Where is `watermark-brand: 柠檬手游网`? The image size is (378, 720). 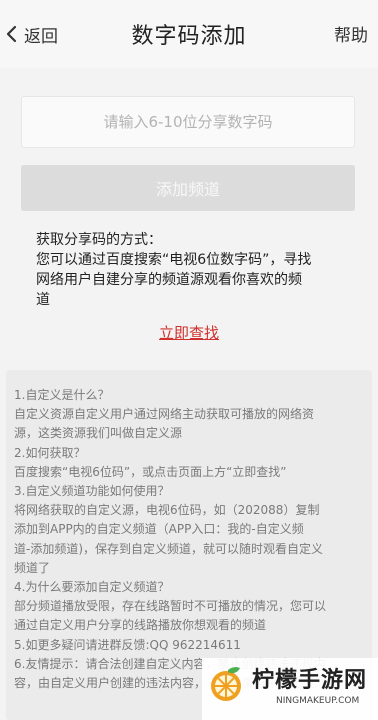 watermark-brand: 柠檬手游网 is located at coordinates (310, 680).